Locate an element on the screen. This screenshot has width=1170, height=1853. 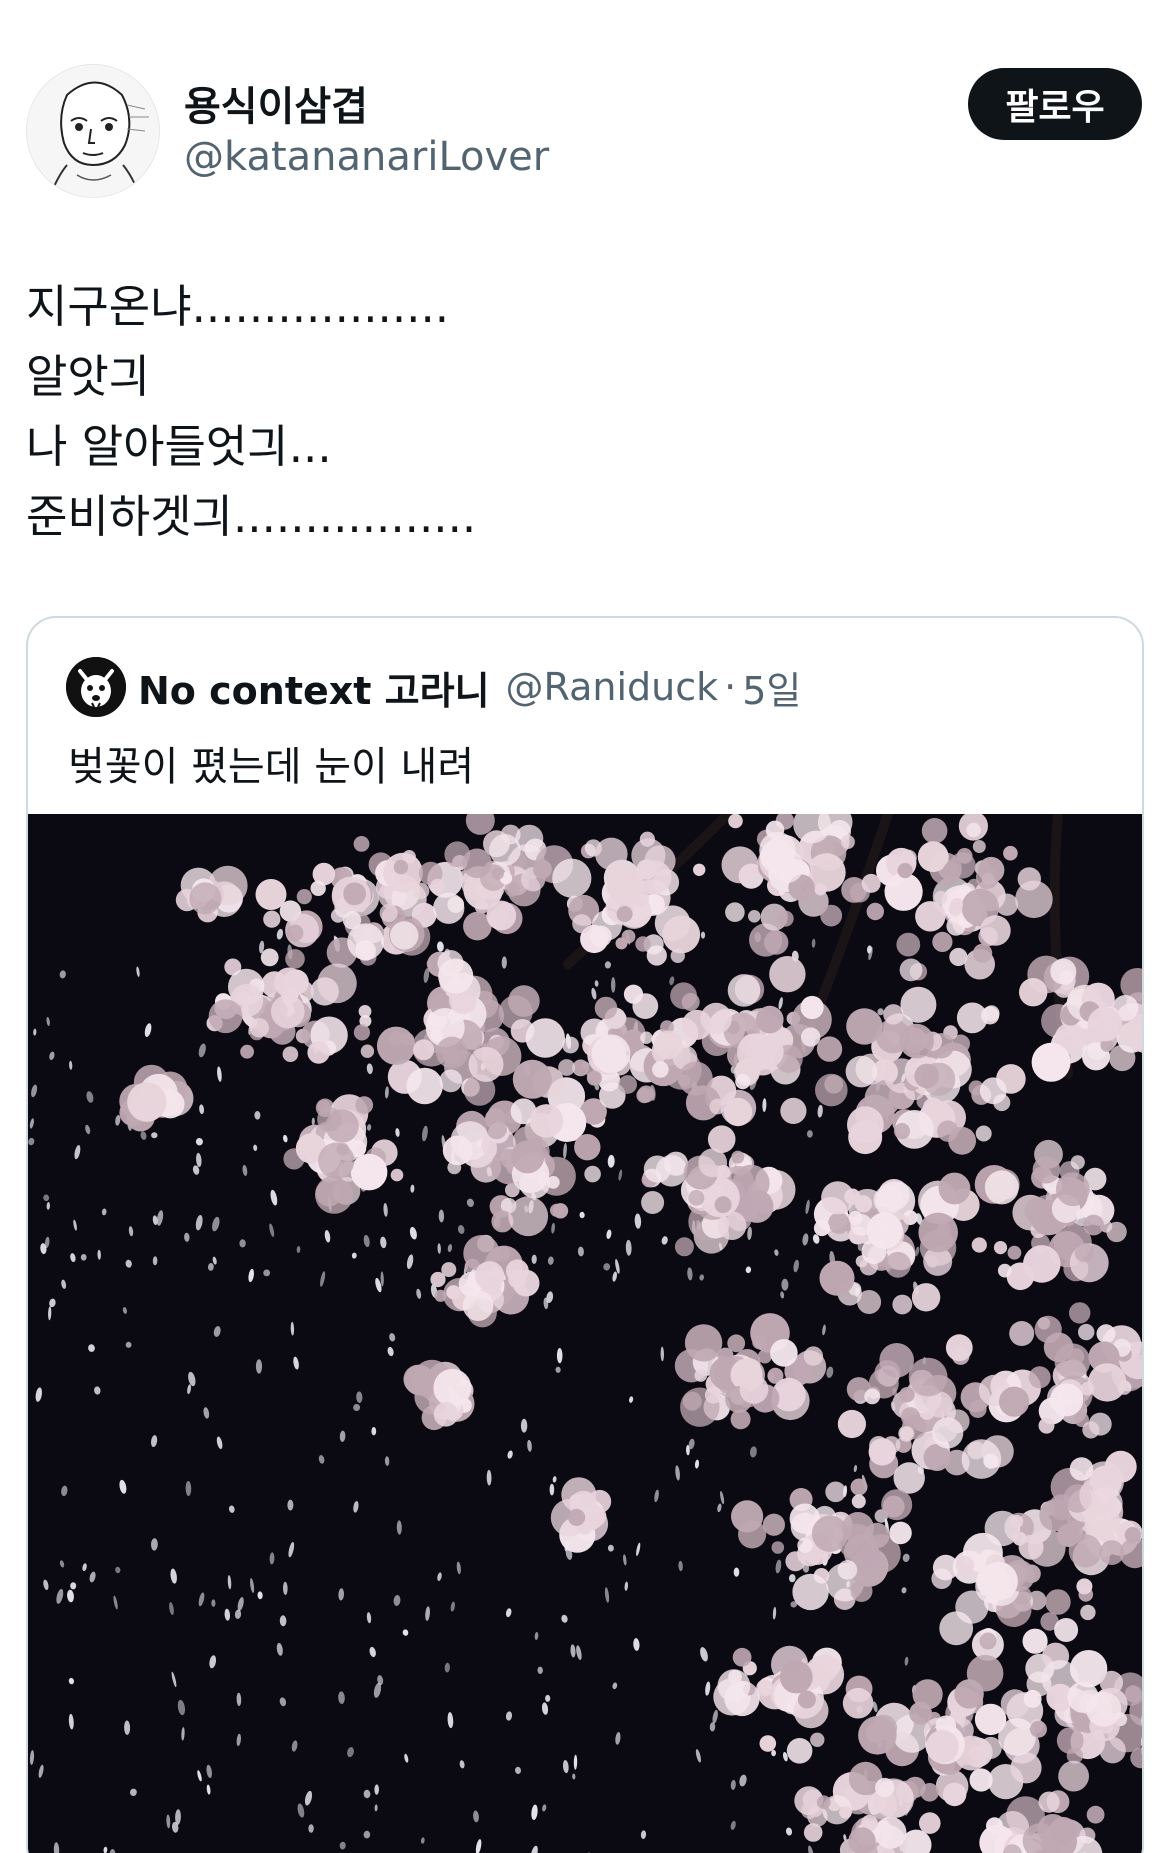
follow-button: 팔로우 is located at coordinates (1055, 104).